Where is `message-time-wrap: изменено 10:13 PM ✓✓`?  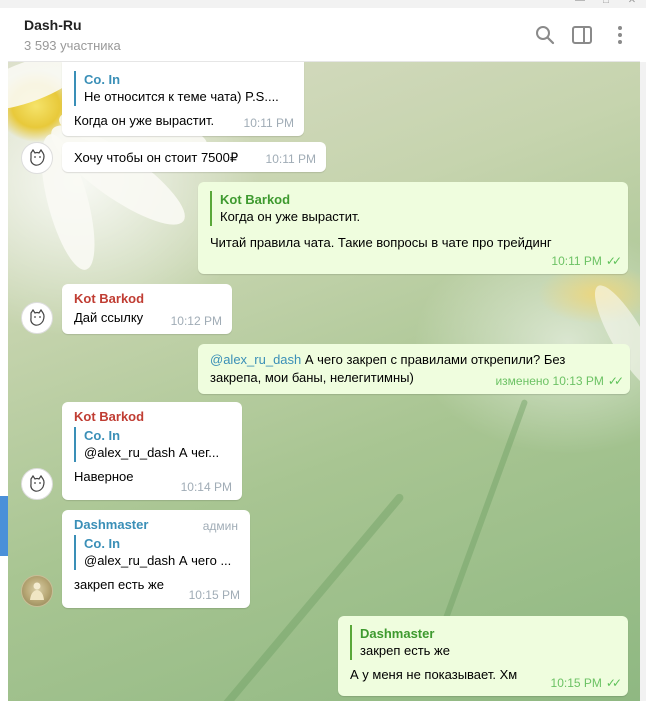
message-time-wrap: изменено 10:13 PM ✓✓ is located at coordinates (559, 381).